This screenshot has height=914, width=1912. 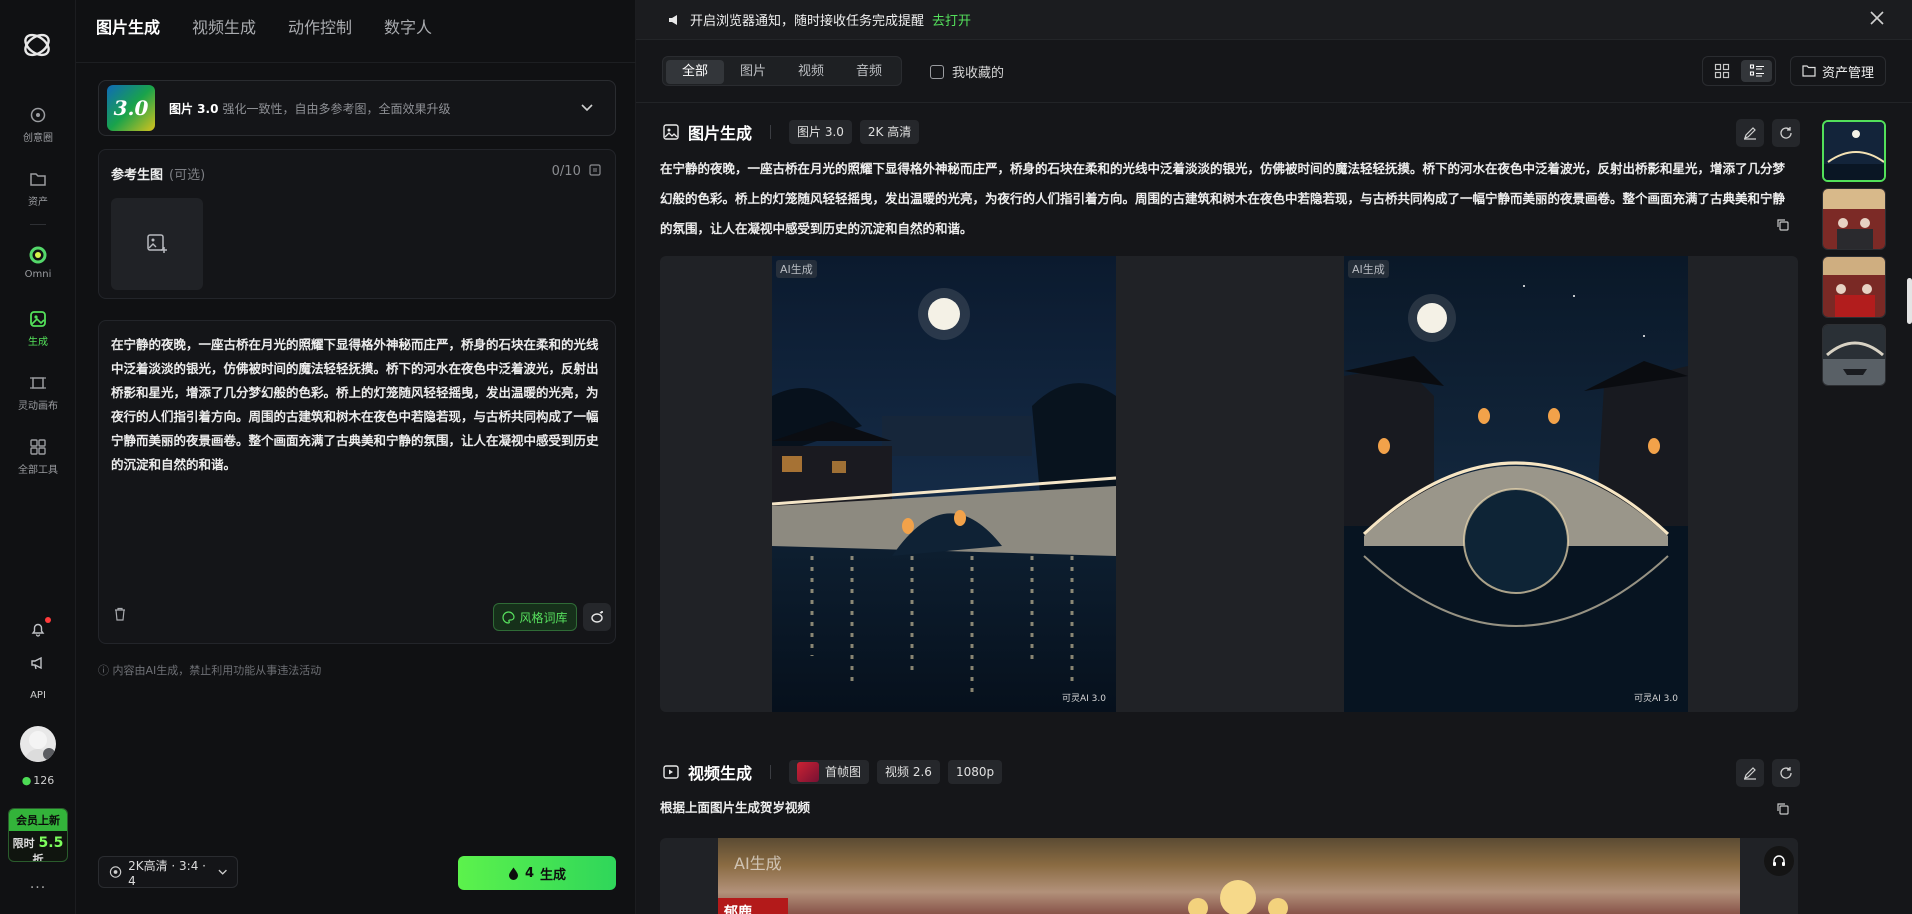 I want to click on rail-item-canvas: 灵动画布, so click(x=38, y=392).